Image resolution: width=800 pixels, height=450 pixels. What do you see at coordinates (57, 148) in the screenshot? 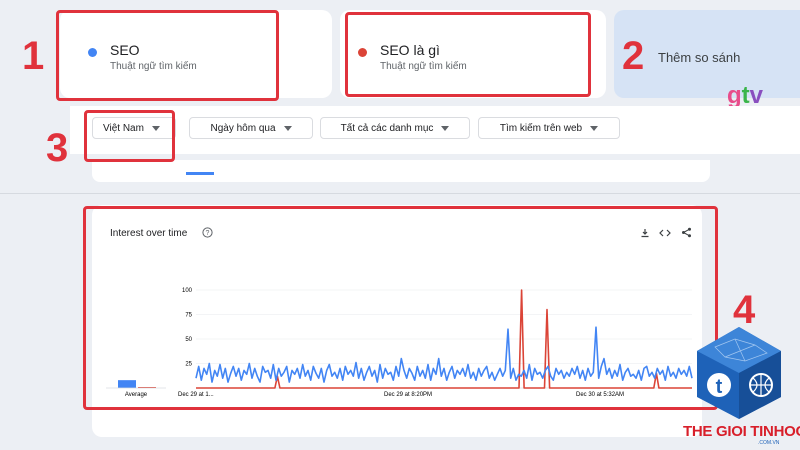
I see `step-number-3: 3` at bounding box center [57, 148].